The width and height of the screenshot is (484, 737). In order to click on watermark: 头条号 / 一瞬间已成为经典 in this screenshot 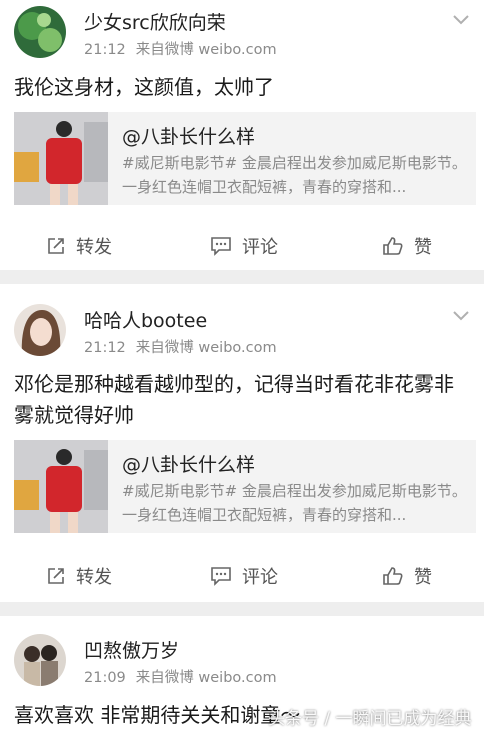, I will do `click(370, 719)`.